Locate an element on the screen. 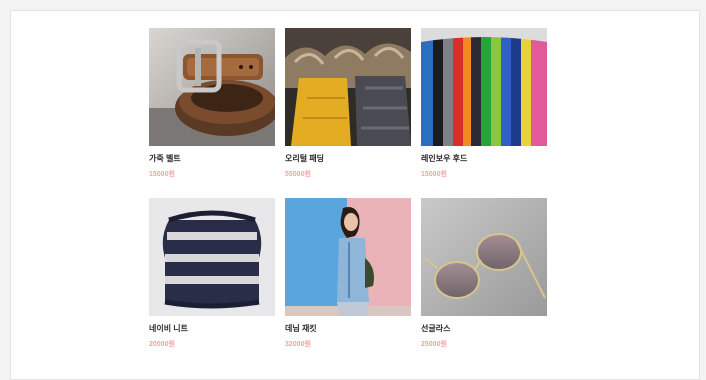 This screenshot has height=380, width=706. product-card: 오리털 패딩 55000원 is located at coordinates (348, 103).